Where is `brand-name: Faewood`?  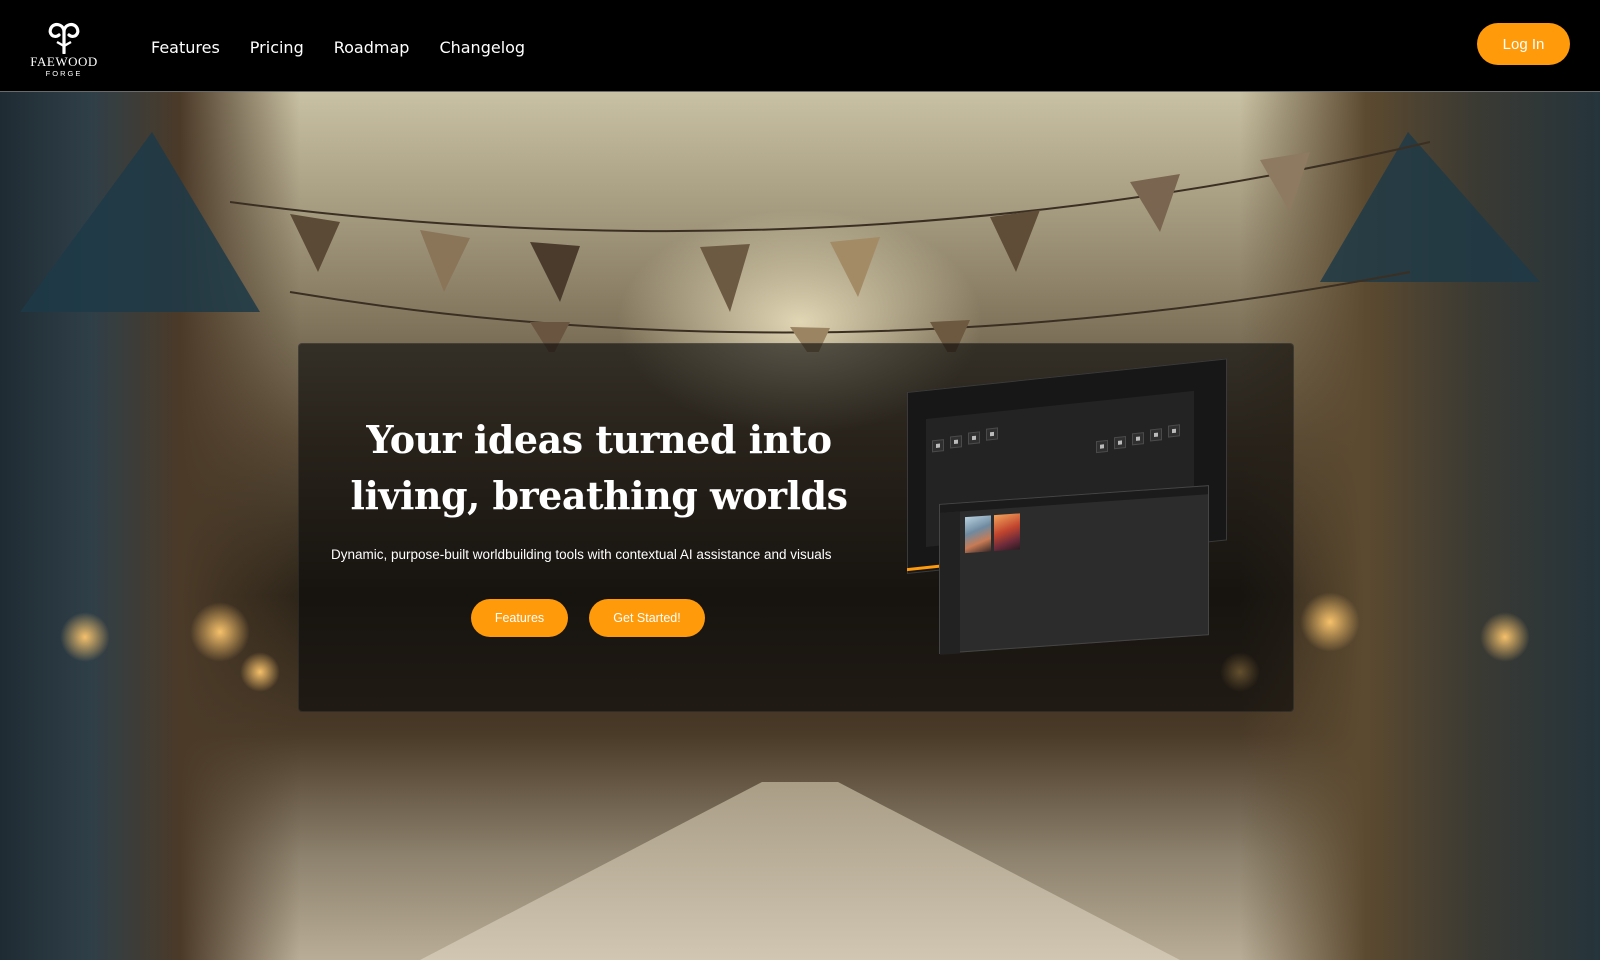 brand-name: Faewood is located at coordinates (64, 61).